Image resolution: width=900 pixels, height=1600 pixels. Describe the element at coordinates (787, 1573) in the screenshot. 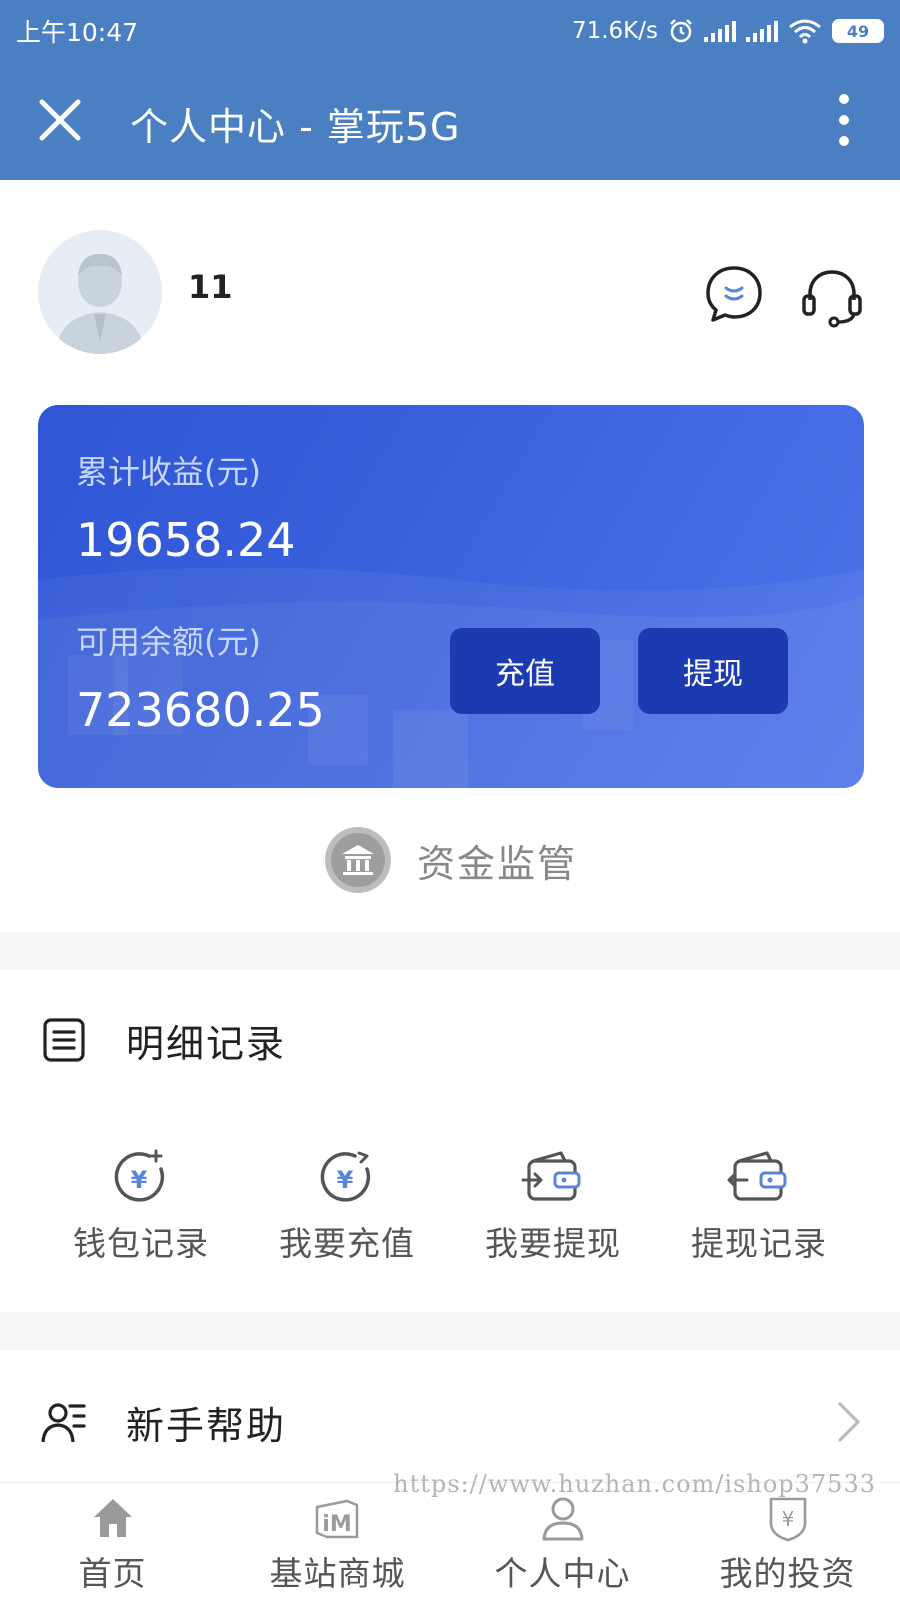

I see `nav-investment-label: 我的投资` at that location.